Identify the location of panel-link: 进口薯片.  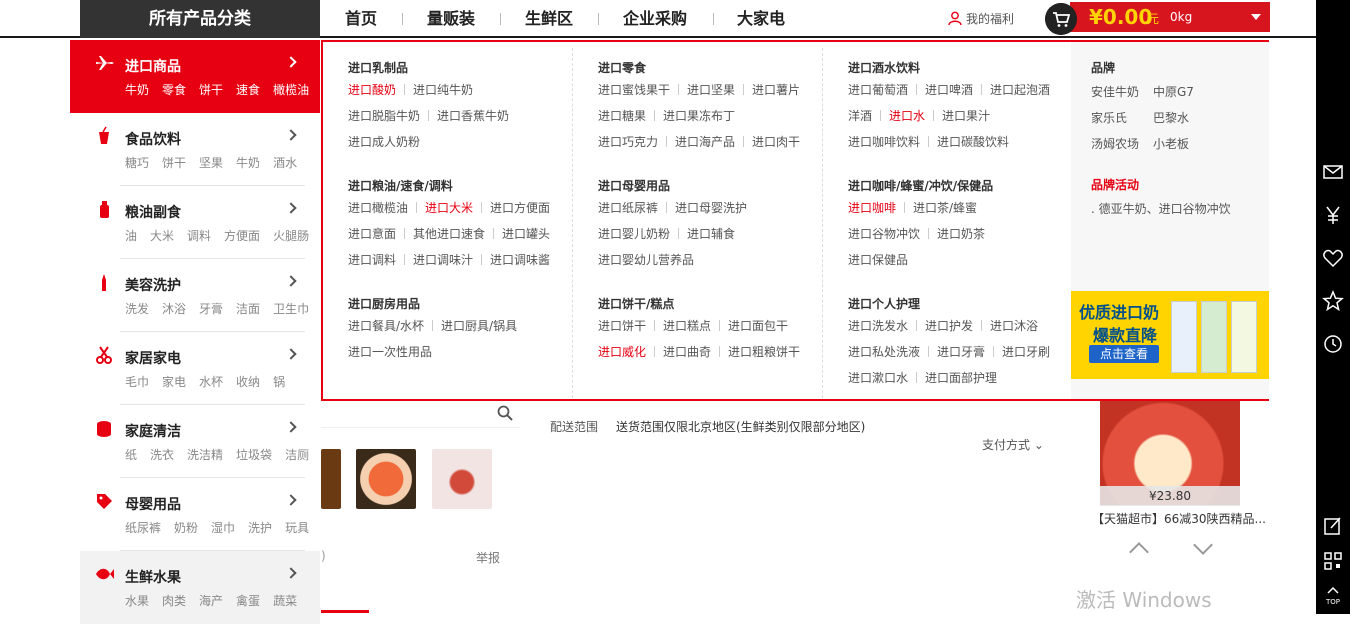
(776, 90).